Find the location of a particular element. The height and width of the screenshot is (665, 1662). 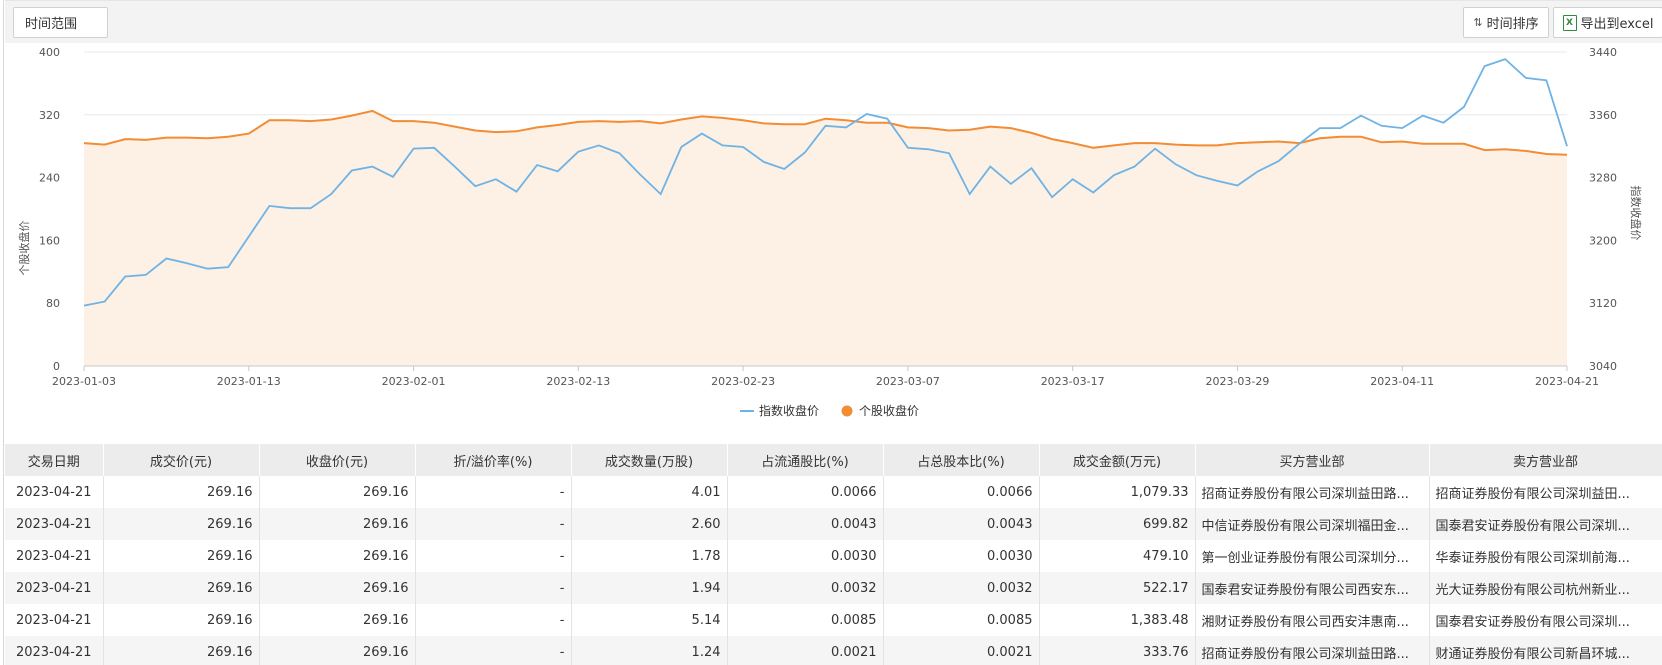

y-left-tick-label: 240 is located at coordinates (49, 178).